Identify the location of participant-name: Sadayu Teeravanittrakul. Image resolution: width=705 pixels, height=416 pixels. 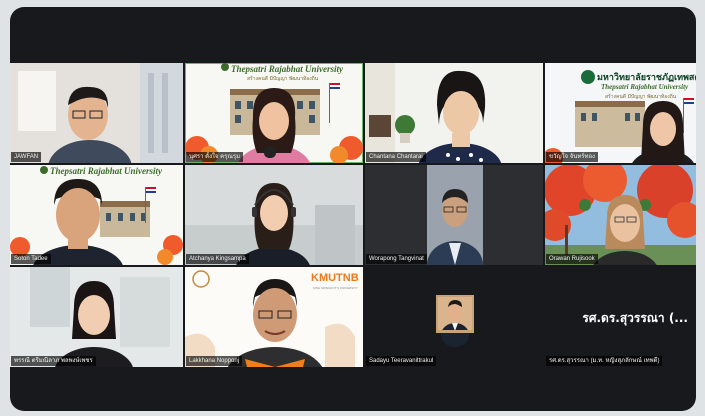
(401, 361).